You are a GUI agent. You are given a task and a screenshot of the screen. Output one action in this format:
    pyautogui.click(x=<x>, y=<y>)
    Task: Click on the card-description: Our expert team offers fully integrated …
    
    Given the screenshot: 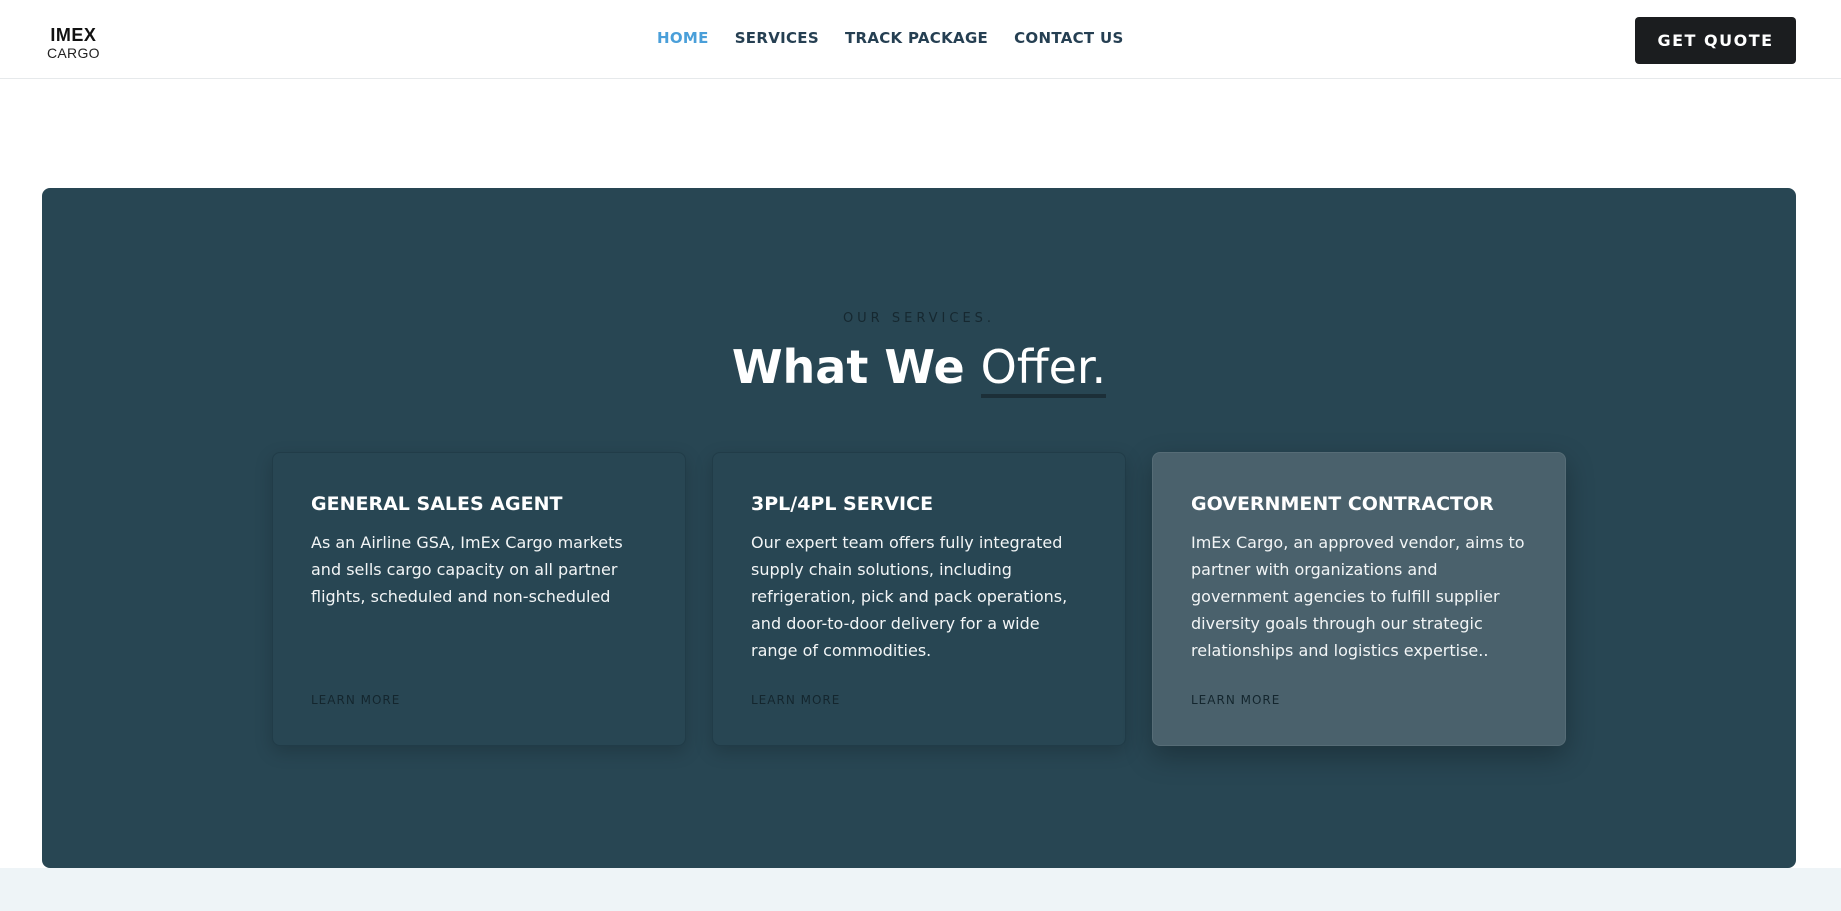 What is the action you would take?
    pyautogui.click(x=909, y=596)
    